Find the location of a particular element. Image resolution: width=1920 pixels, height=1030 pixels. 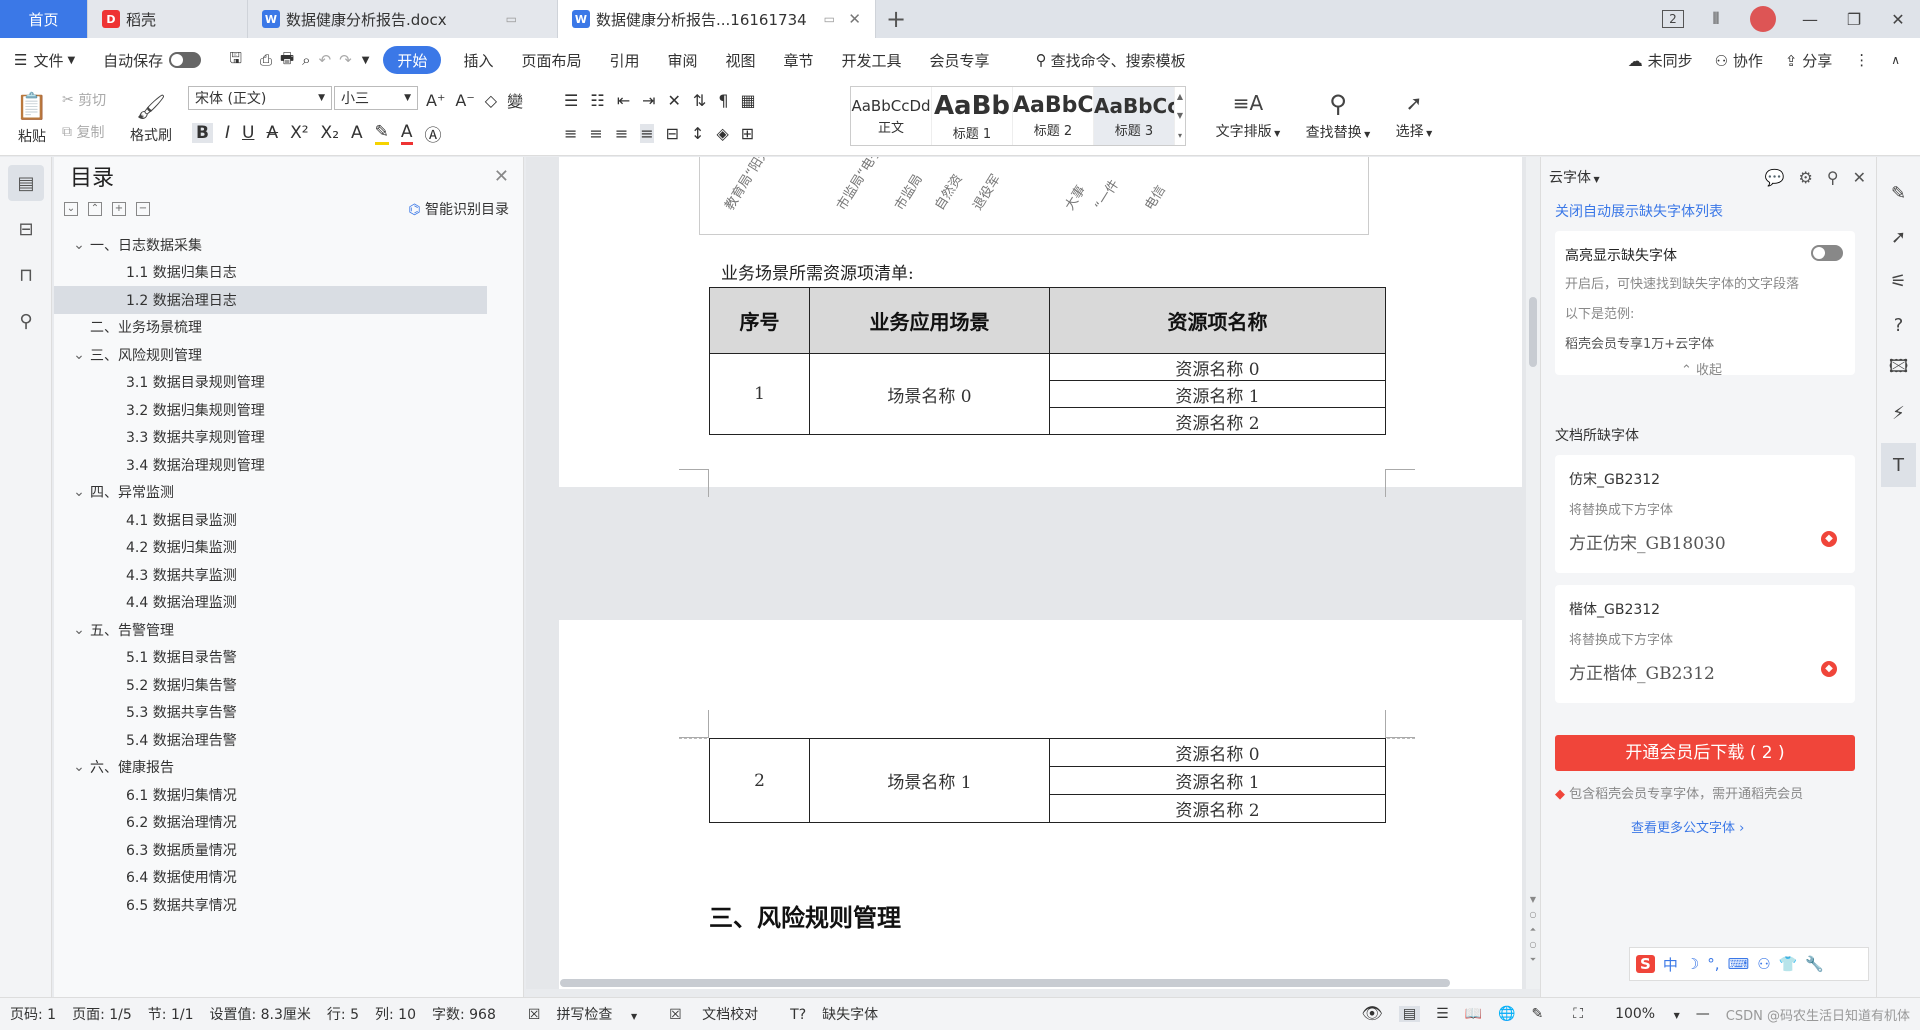

copy-button: ⧉ 复制 is located at coordinates (83, 132).